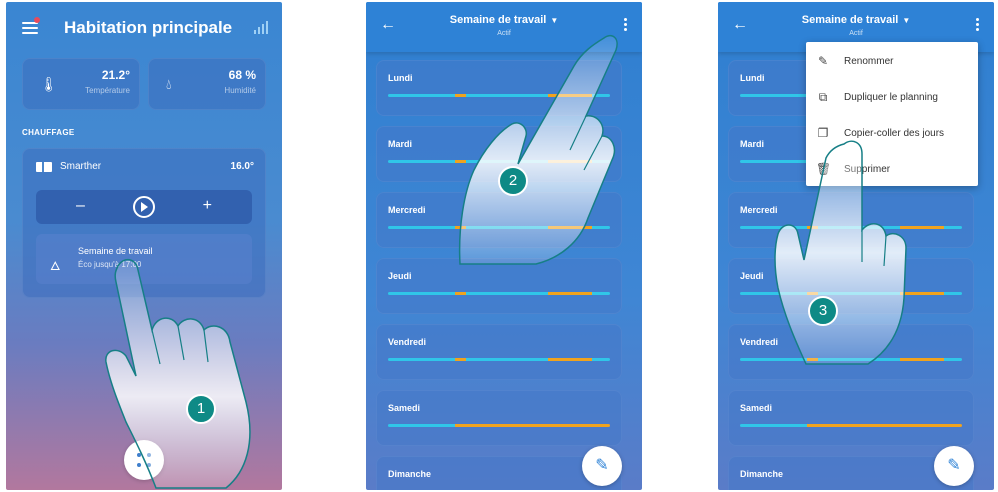 This screenshot has height=492, width=998. Describe the element at coordinates (400, 276) in the screenshot. I see `day-name: Jeudi` at that location.